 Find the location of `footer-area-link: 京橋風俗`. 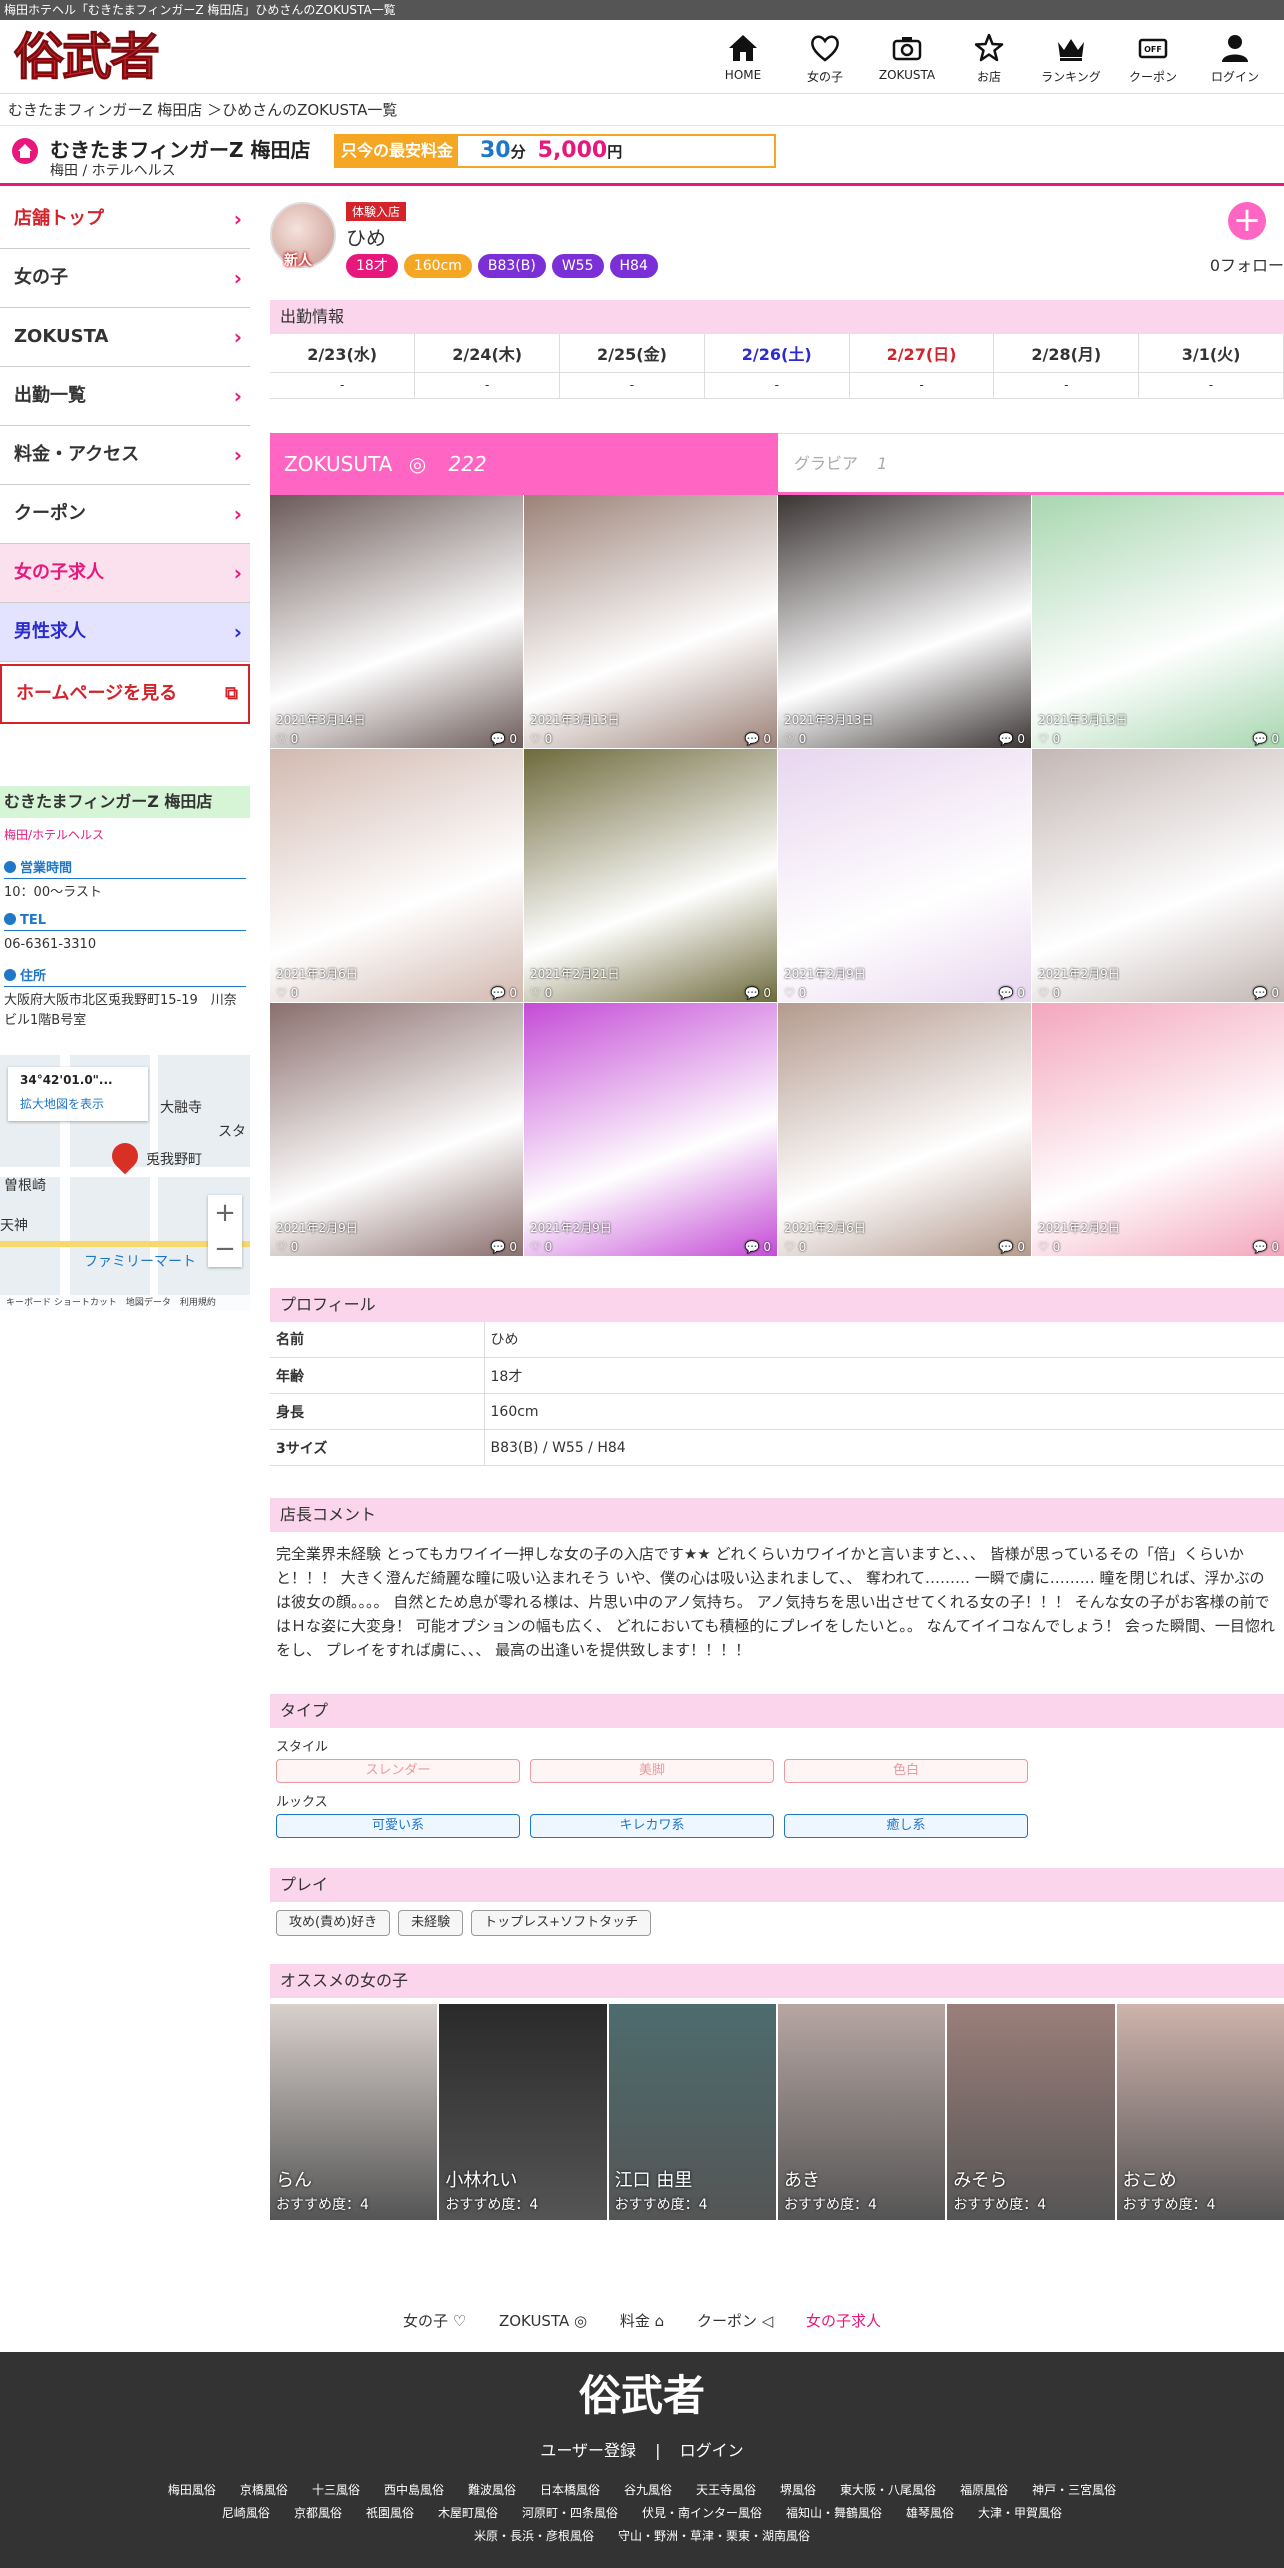

footer-area-link: 京橋風俗 is located at coordinates (264, 2490).